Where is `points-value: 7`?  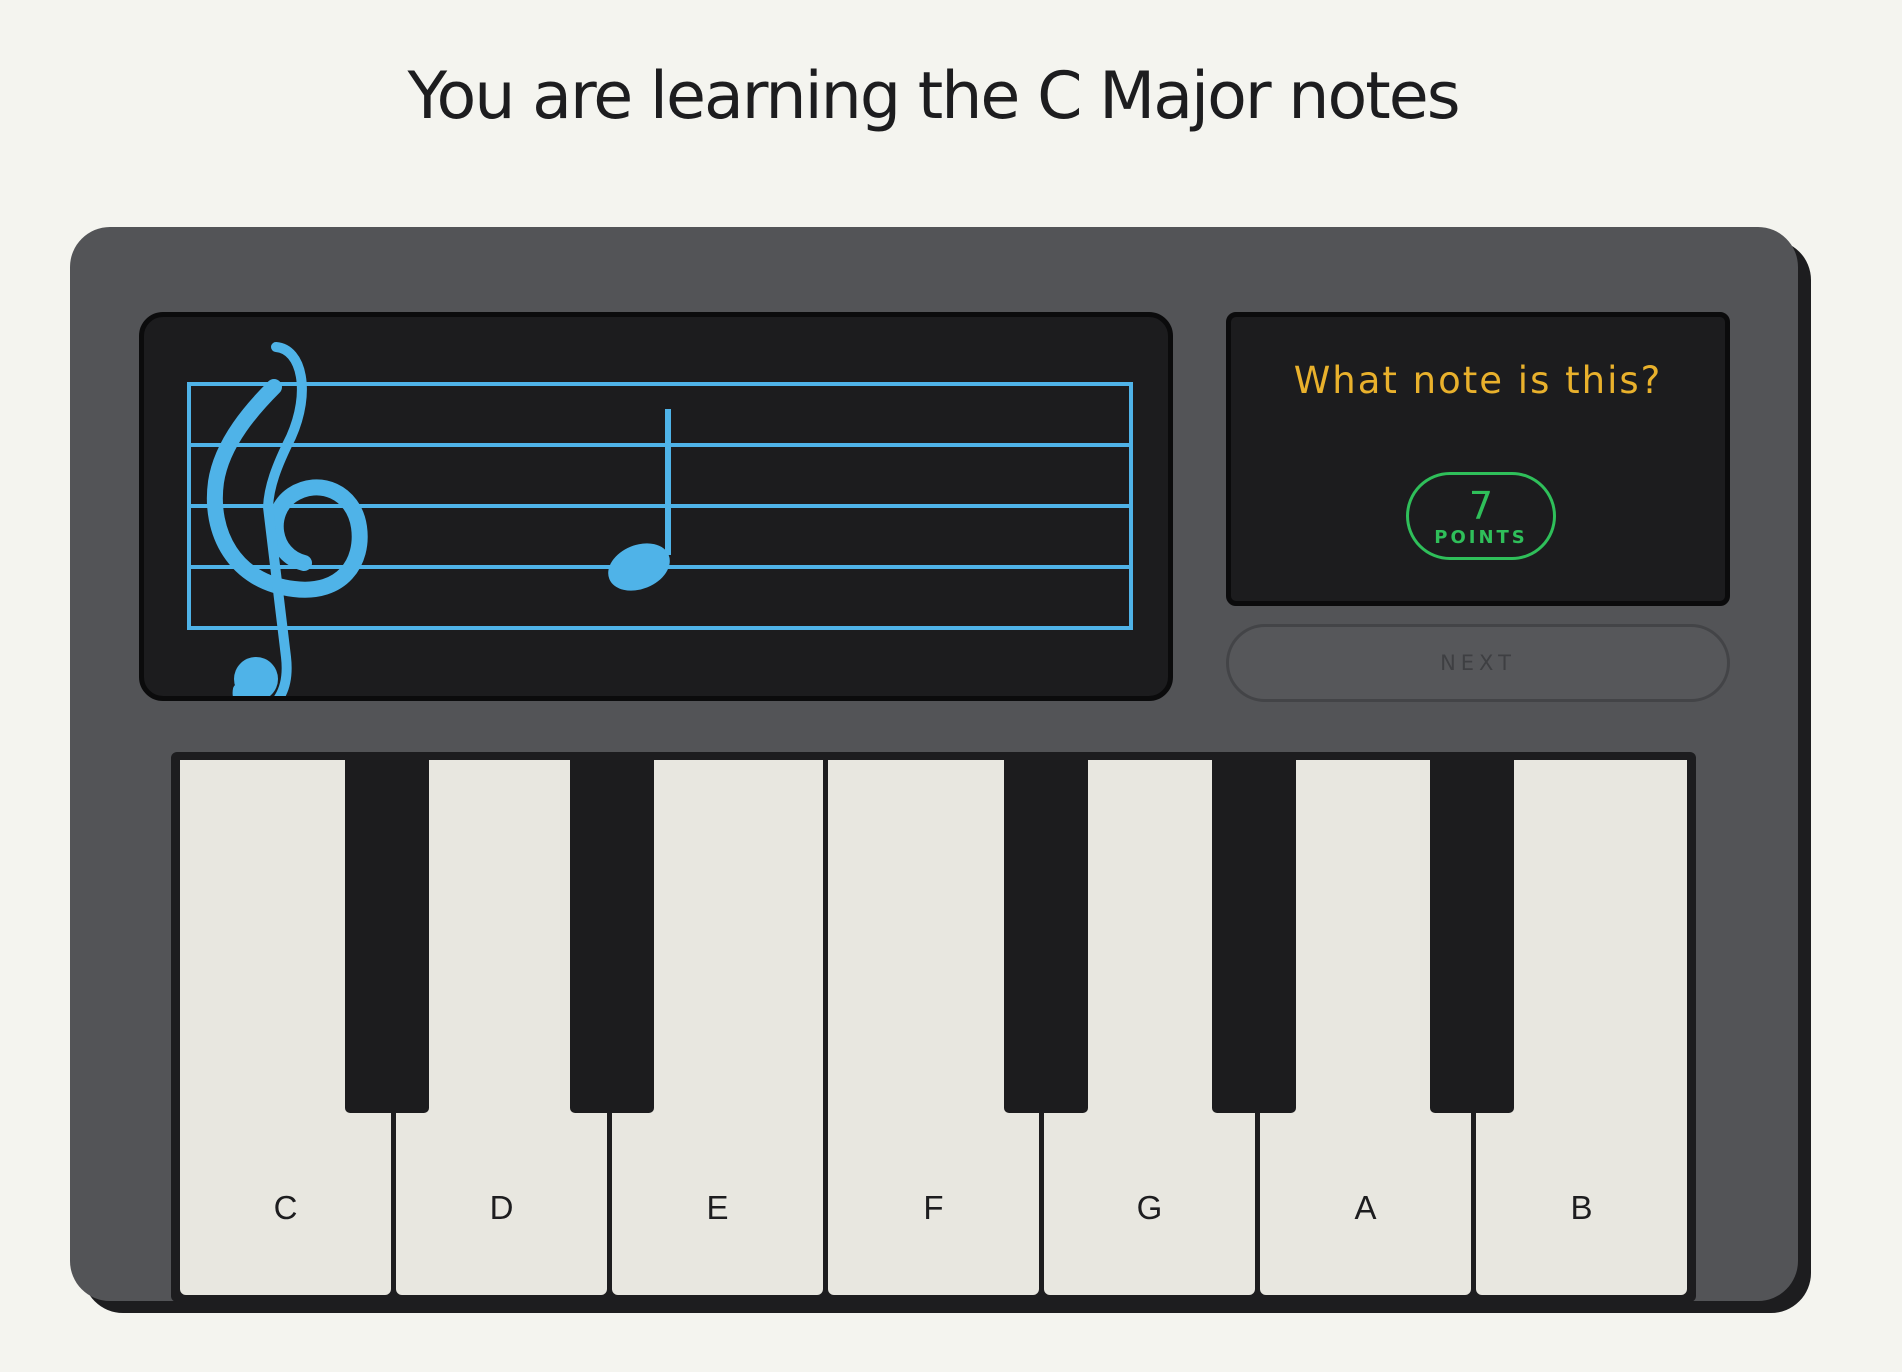 points-value: 7 is located at coordinates (1481, 506).